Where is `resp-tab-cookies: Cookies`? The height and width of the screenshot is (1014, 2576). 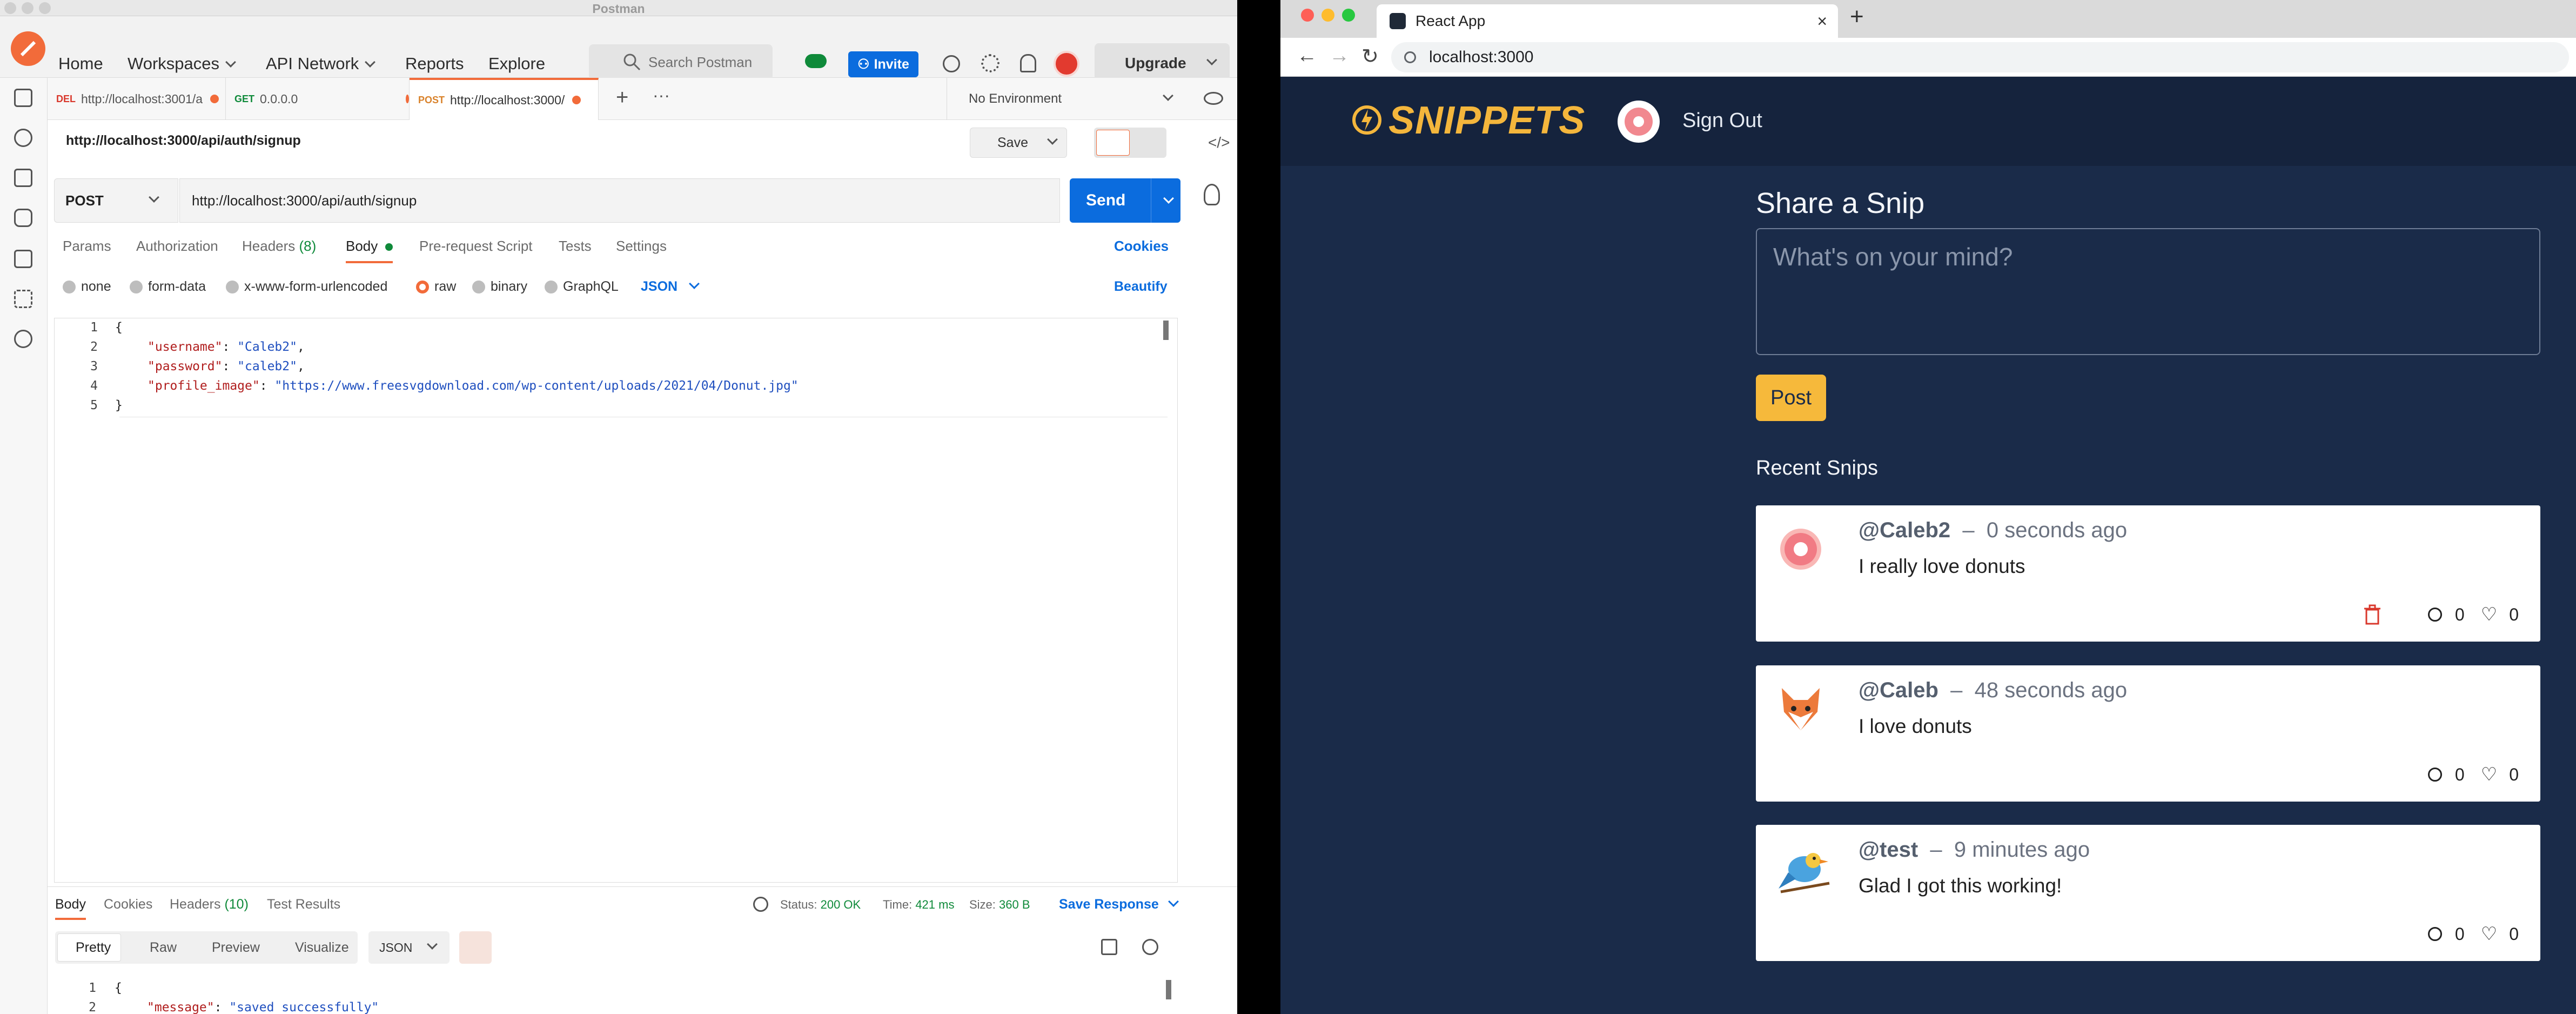
resp-tab-cookies: Cookies is located at coordinates (128, 904).